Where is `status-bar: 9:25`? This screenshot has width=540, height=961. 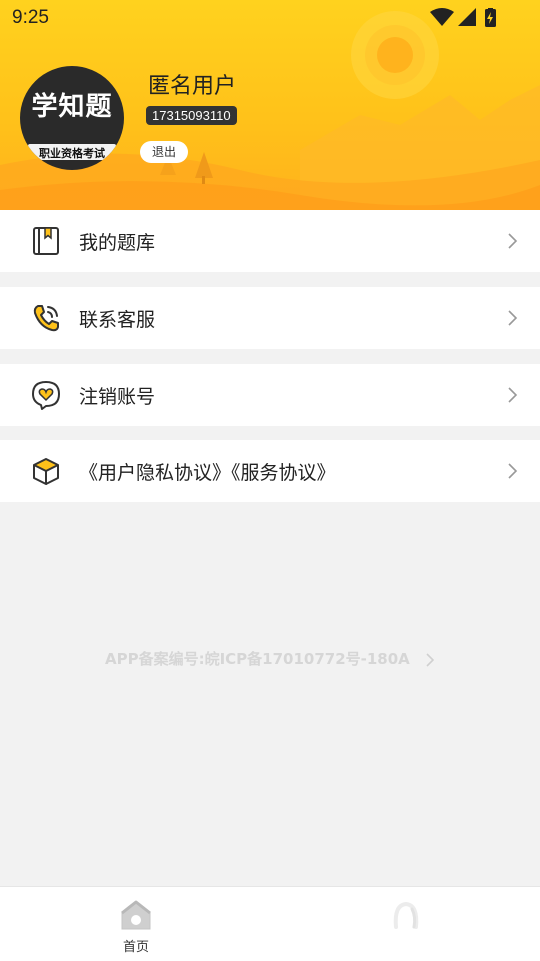
status-bar: 9:25 is located at coordinates (270, 18).